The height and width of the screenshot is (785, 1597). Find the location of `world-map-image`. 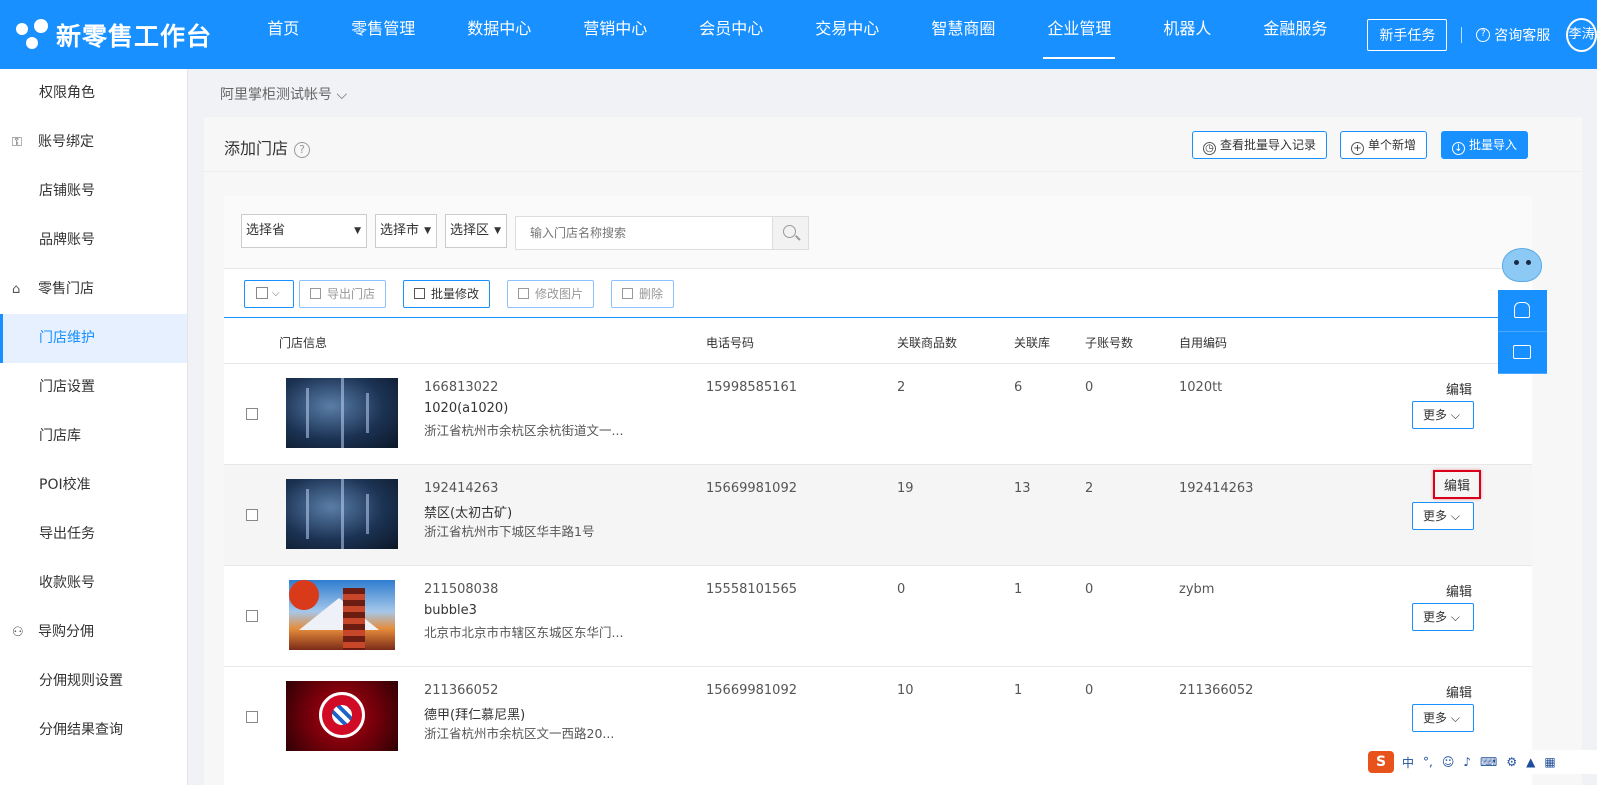

world-map-image is located at coordinates (342, 514).